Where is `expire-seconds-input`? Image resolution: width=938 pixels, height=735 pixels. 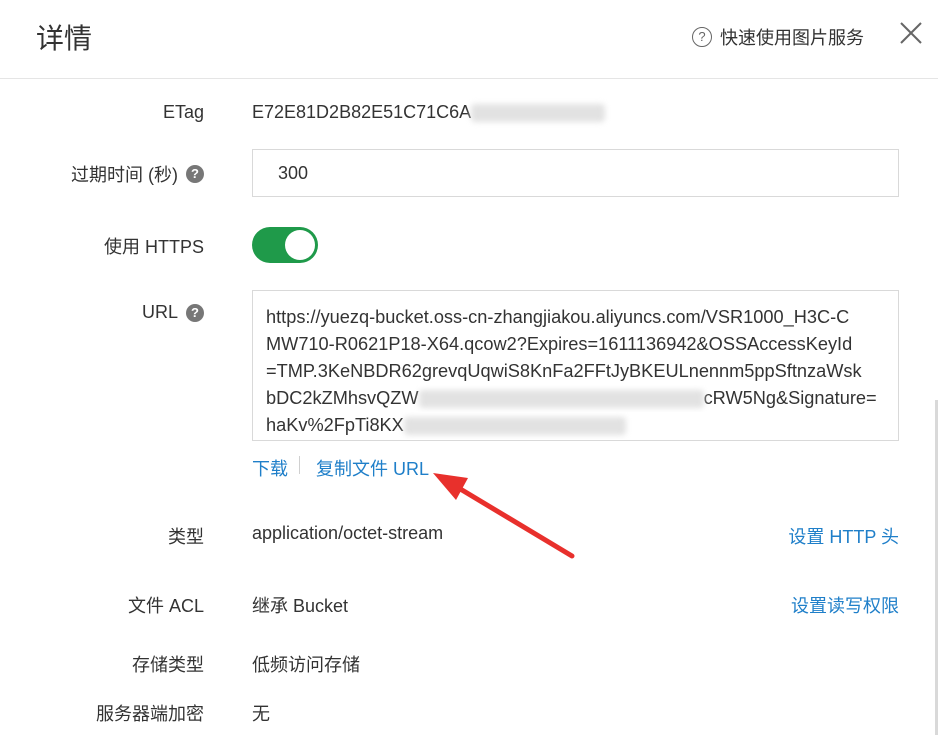 expire-seconds-input is located at coordinates (575, 173).